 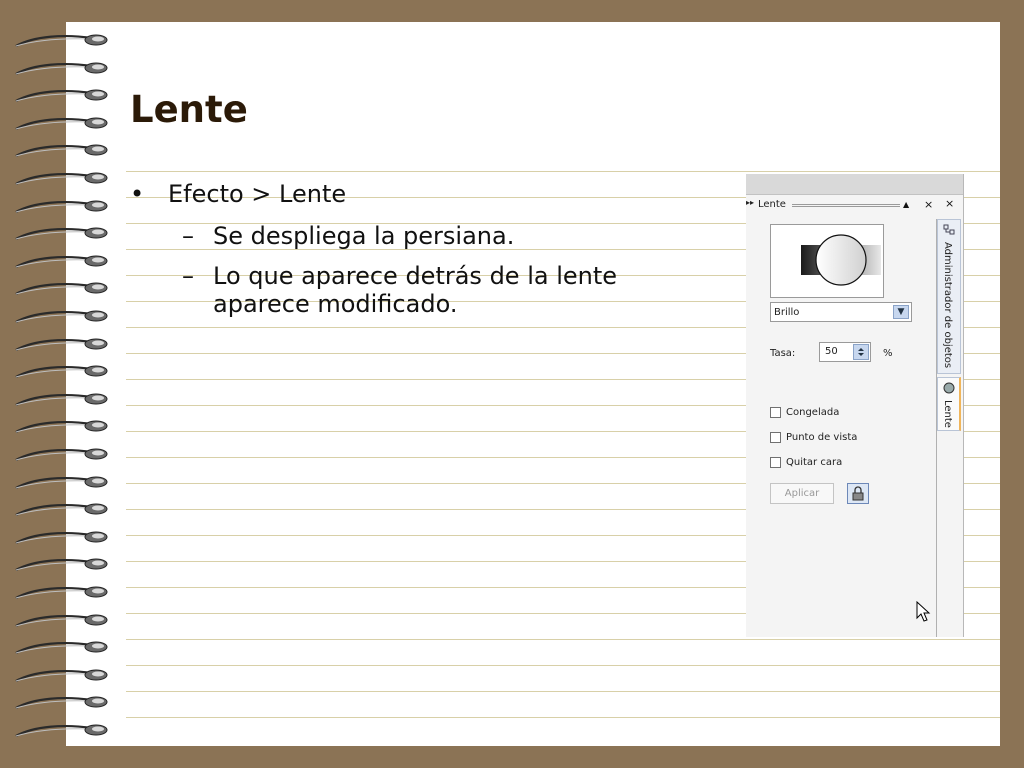 What do you see at coordinates (906, 204) in the screenshot?
I see `collapse-icon: ▲` at bounding box center [906, 204].